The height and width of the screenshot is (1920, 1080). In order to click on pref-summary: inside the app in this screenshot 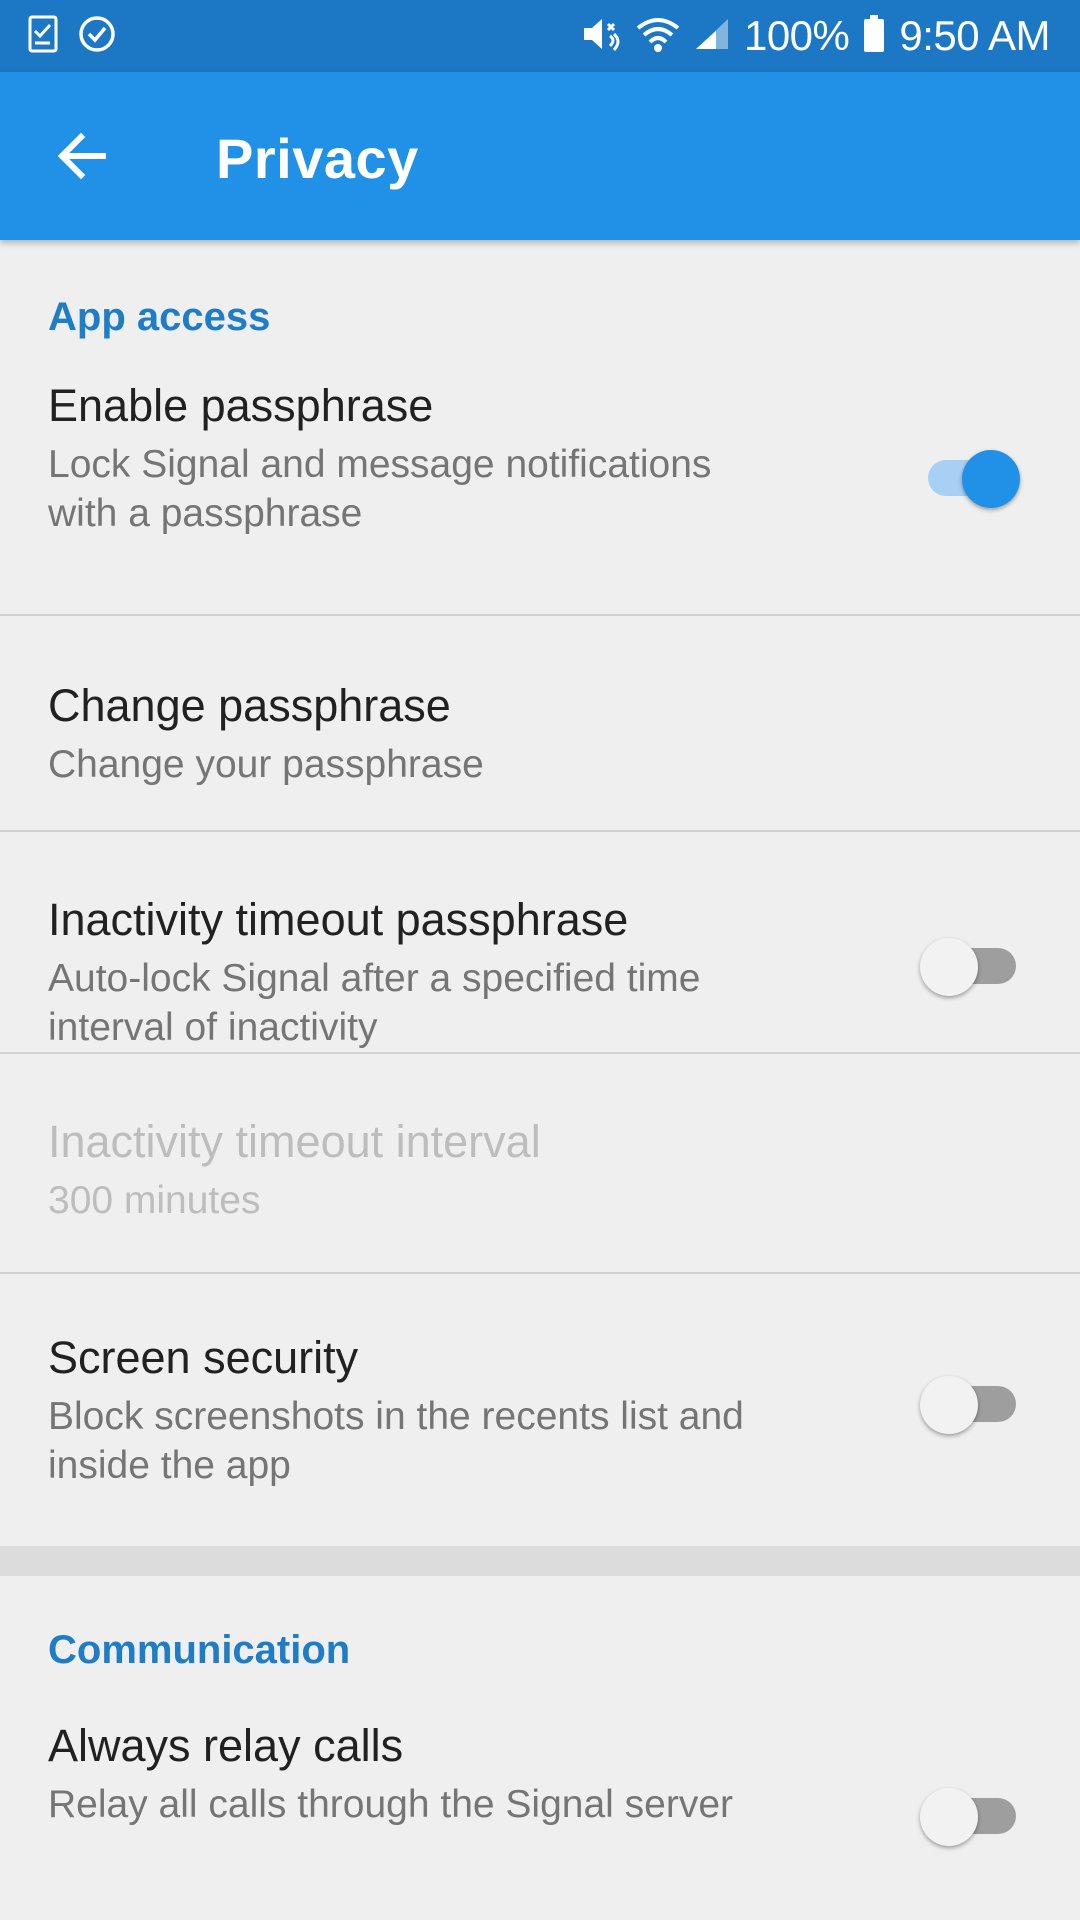, I will do `click(169, 1465)`.